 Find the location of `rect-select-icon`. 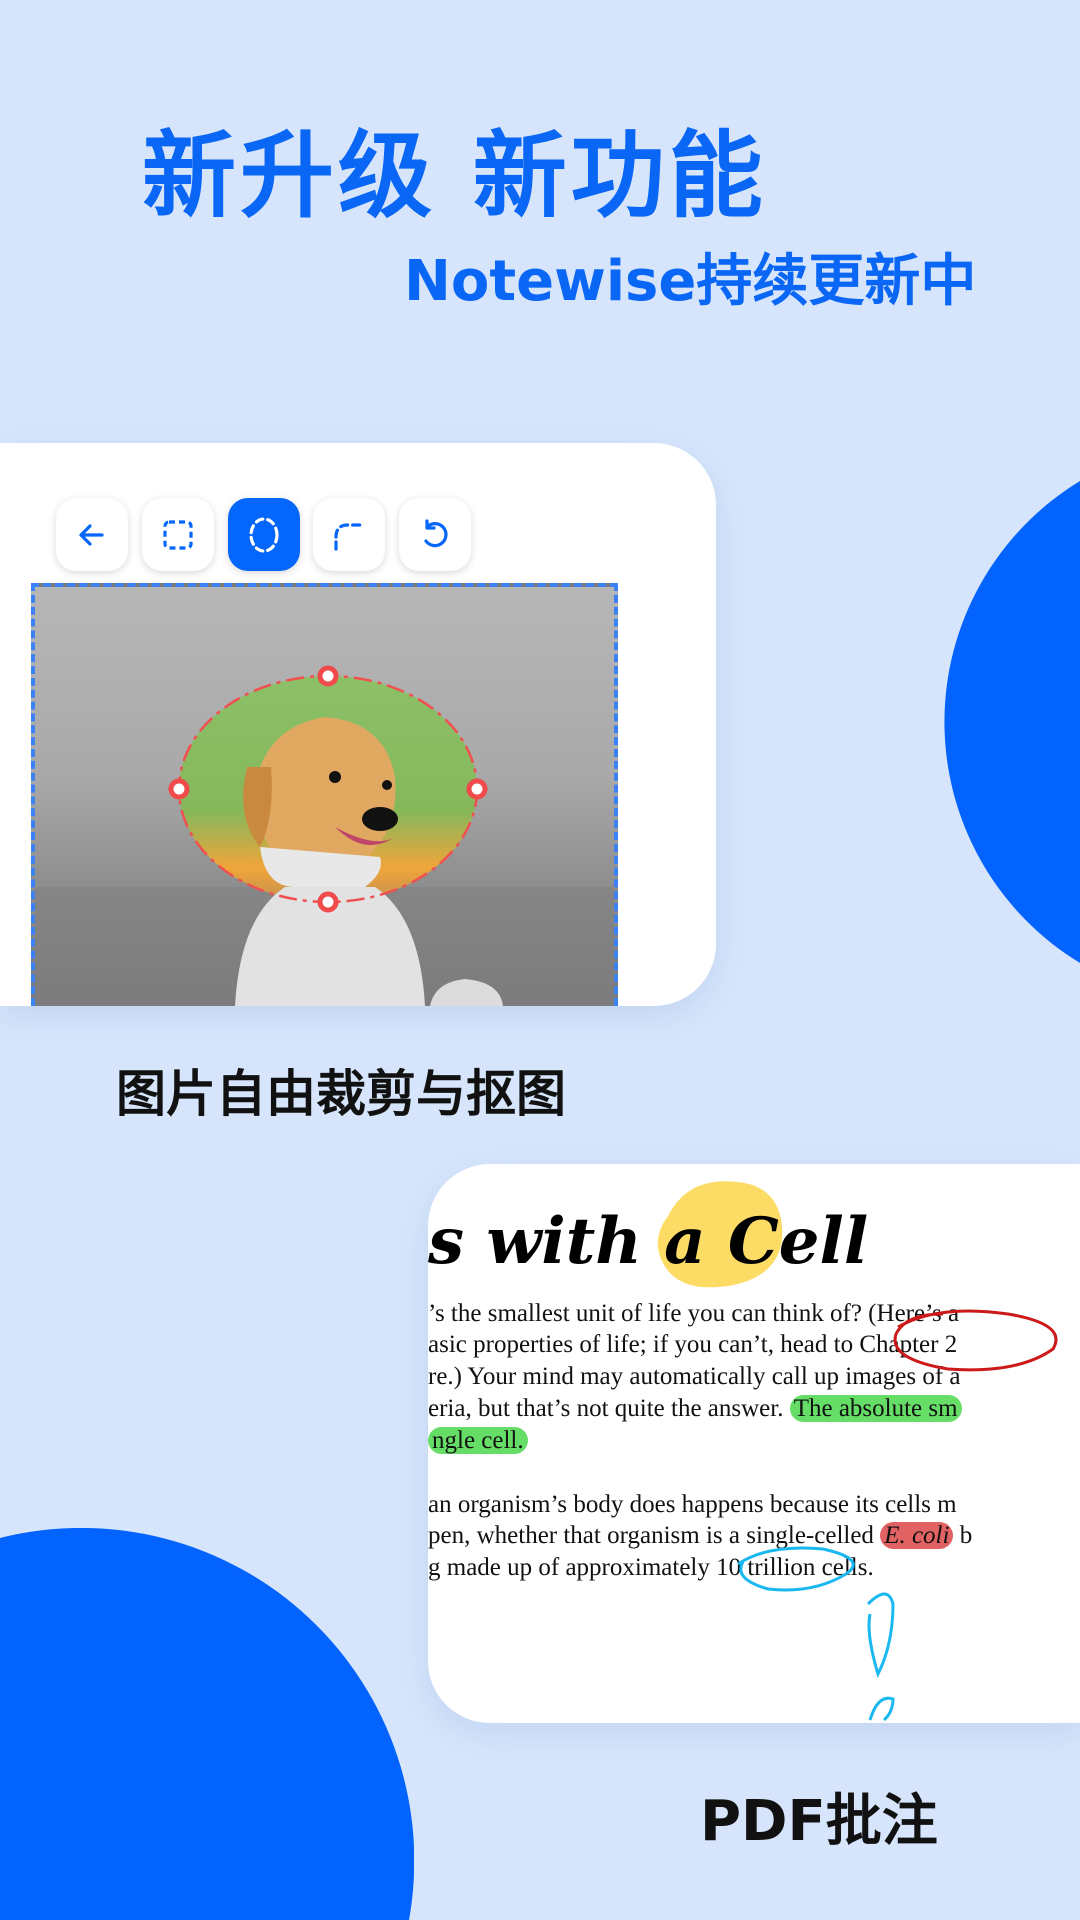

rect-select-icon is located at coordinates (178, 534).